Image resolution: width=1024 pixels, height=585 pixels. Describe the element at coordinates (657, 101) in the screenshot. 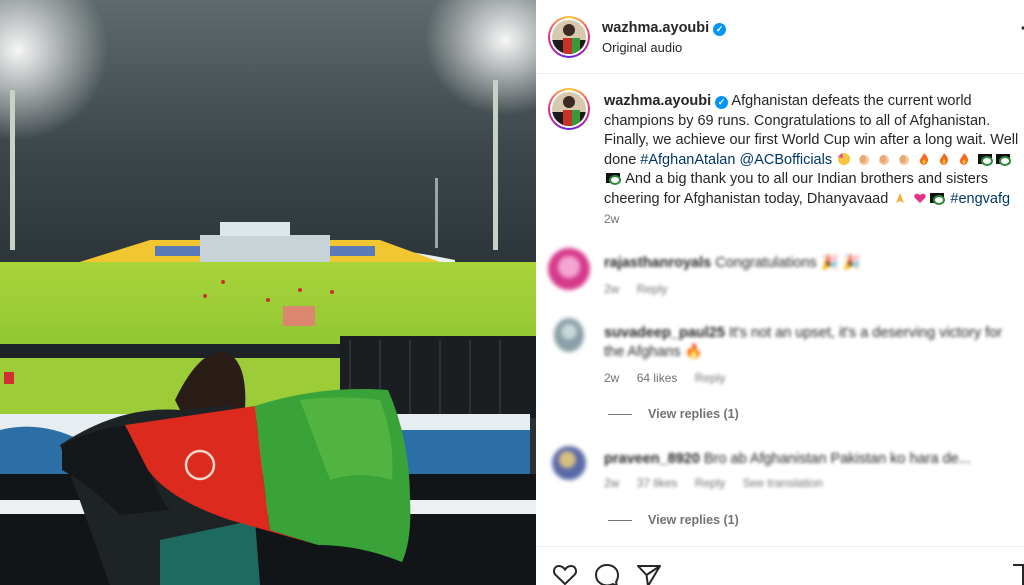

I see `caption-username: wazhma.ayoubi` at that location.